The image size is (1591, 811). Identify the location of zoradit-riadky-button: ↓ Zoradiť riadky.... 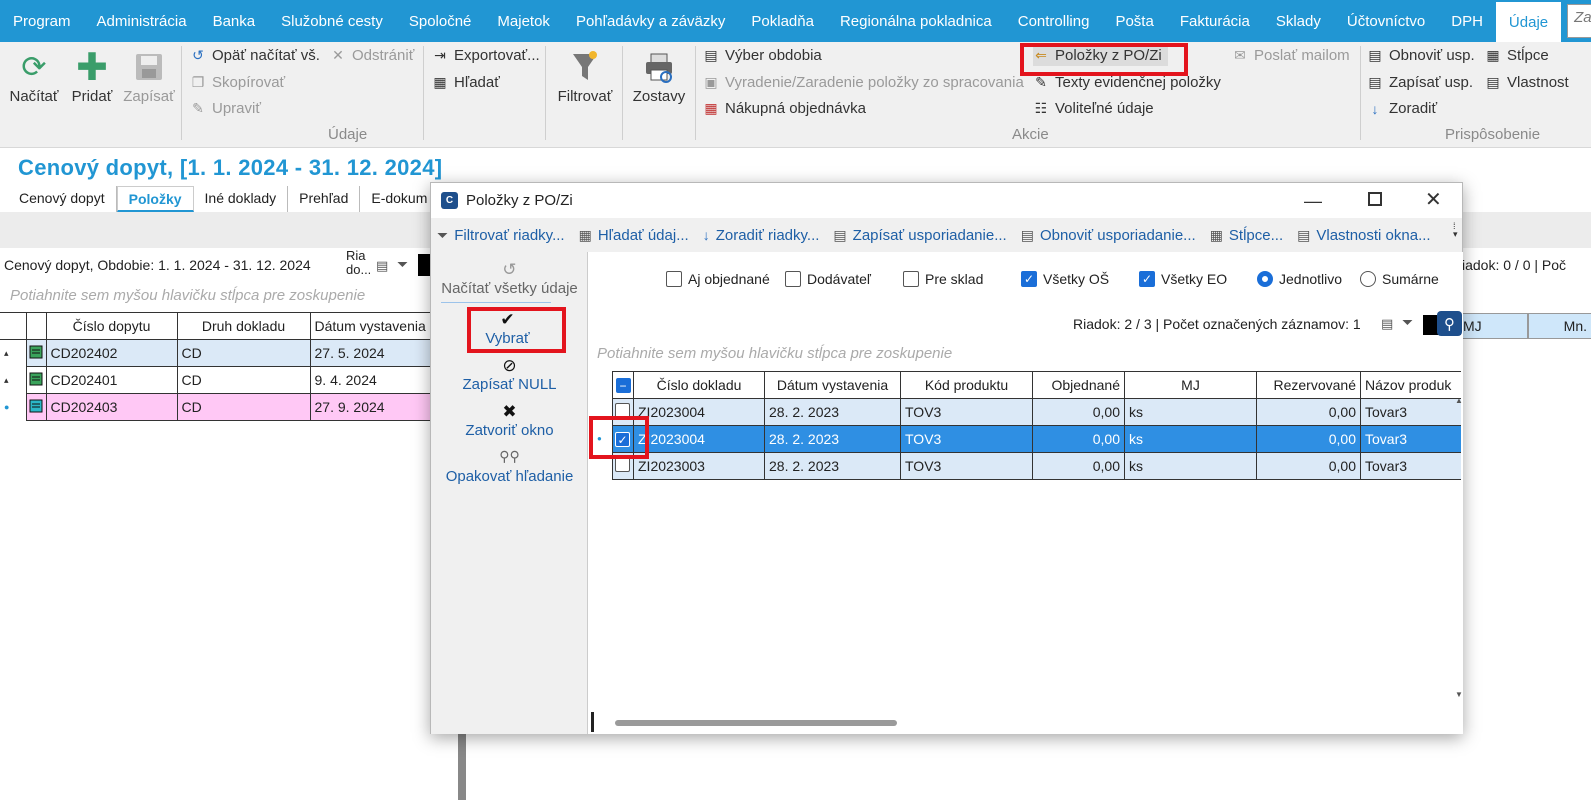
(761, 235).